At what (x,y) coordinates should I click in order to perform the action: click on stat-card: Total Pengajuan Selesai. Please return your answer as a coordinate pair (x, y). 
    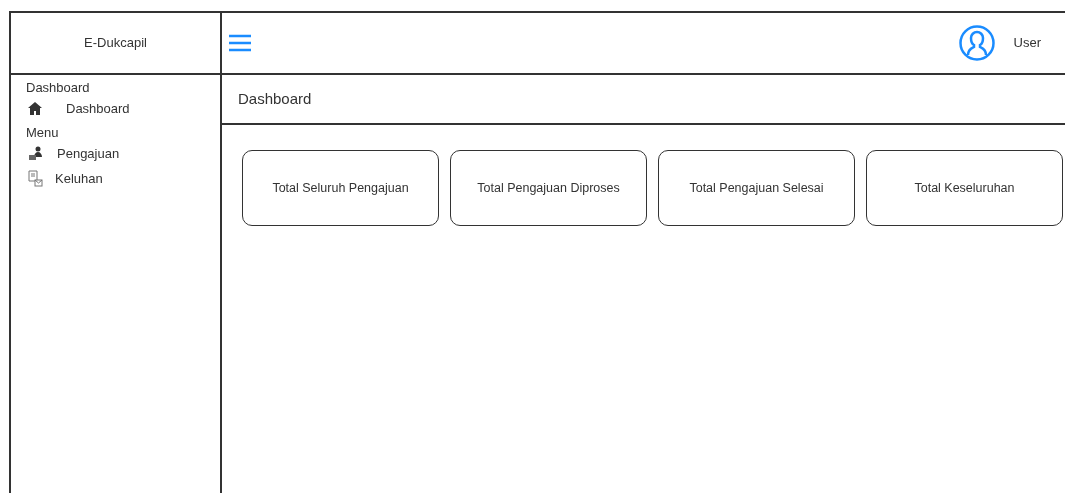
    Looking at the image, I should click on (756, 188).